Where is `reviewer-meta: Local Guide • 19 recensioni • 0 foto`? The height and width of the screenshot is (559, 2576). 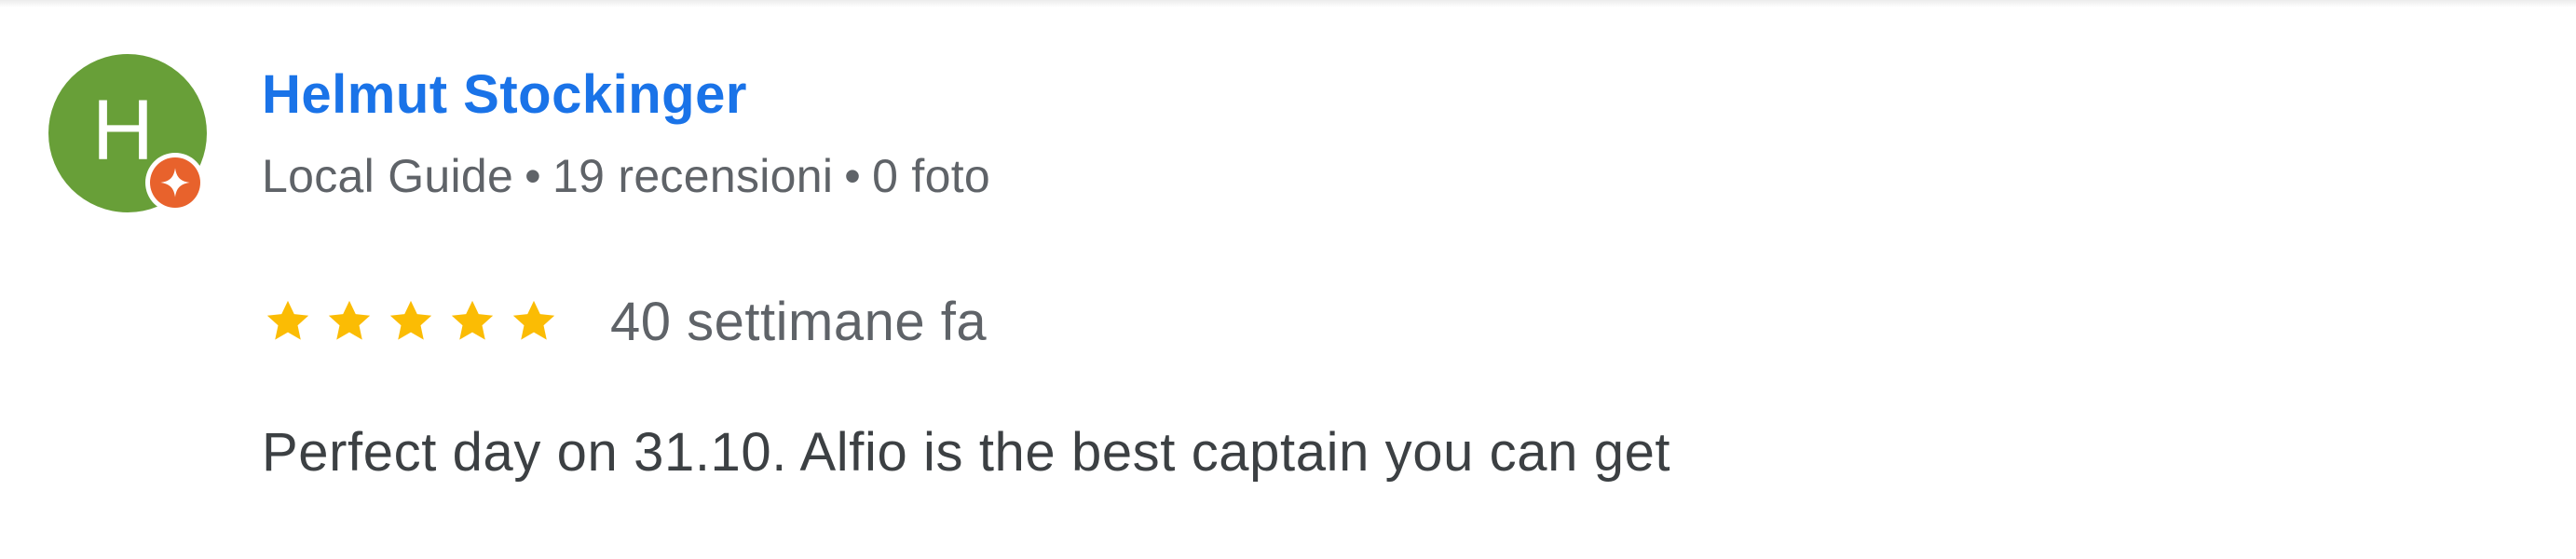
reviewer-meta: Local Guide • 19 recensioni • 0 foto is located at coordinates (626, 176).